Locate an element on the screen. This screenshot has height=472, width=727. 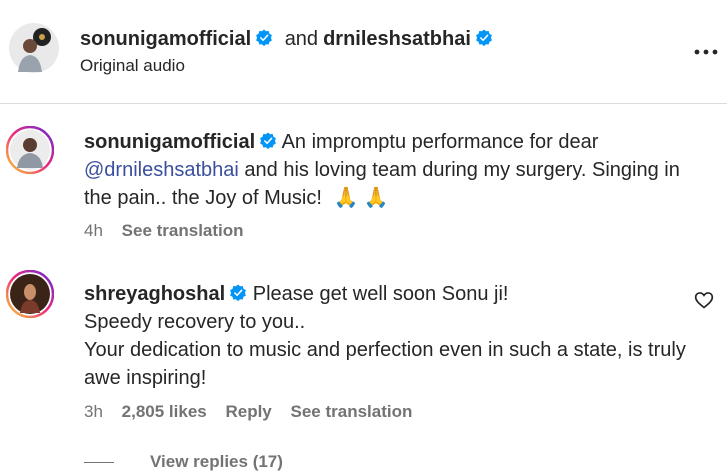
comment-line-2: Speedy recovery to you.. is located at coordinates (195, 322).